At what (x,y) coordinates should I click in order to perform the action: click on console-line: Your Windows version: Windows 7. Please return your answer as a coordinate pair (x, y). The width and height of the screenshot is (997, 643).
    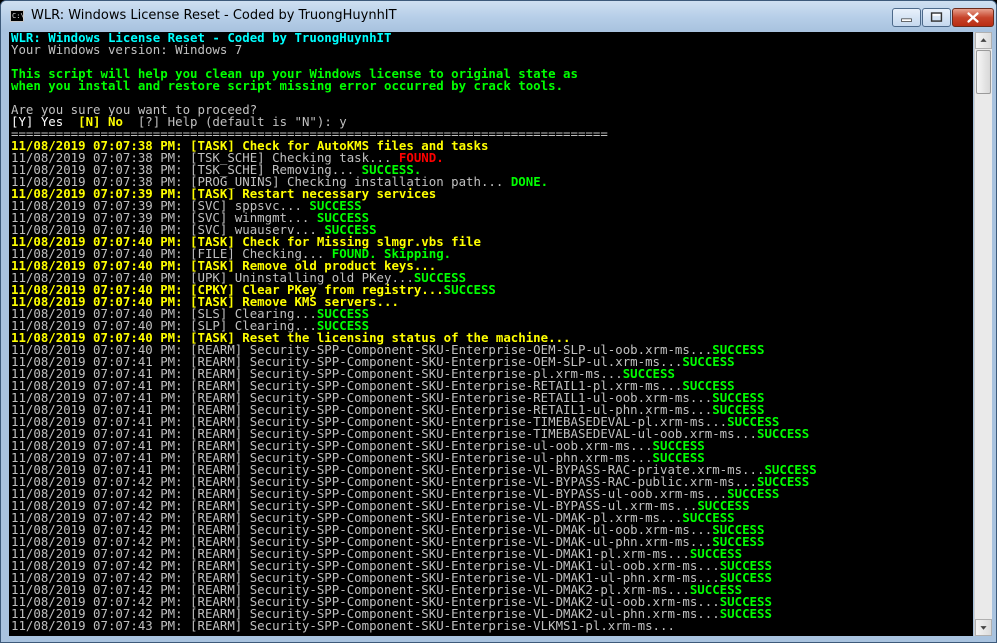
    Looking at the image, I should click on (414, 49).